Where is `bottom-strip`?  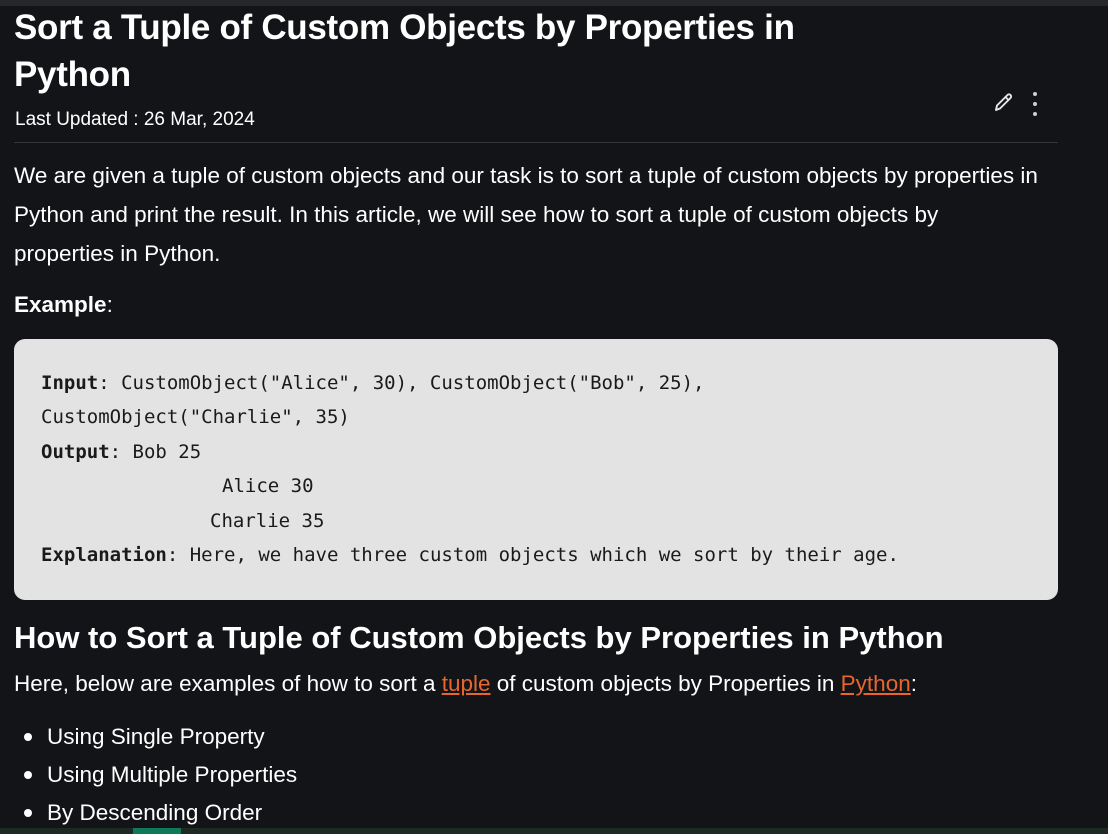
bottom-strip is located at coordinates (554, 831).